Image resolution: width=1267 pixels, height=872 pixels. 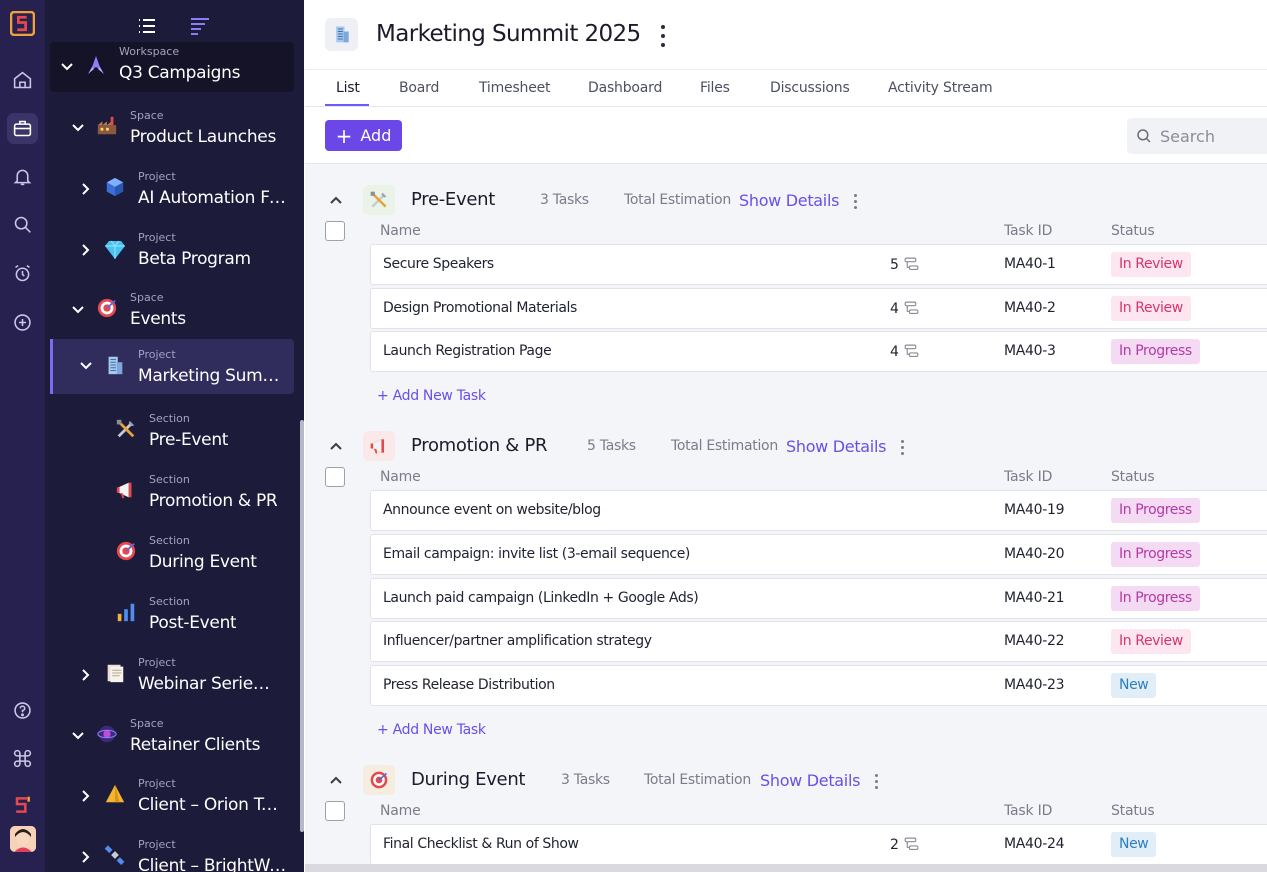 What do you see at coordinates (419, 88) in the screenshot?
I see `tab-board: Board` at bounding box center [419, 88].